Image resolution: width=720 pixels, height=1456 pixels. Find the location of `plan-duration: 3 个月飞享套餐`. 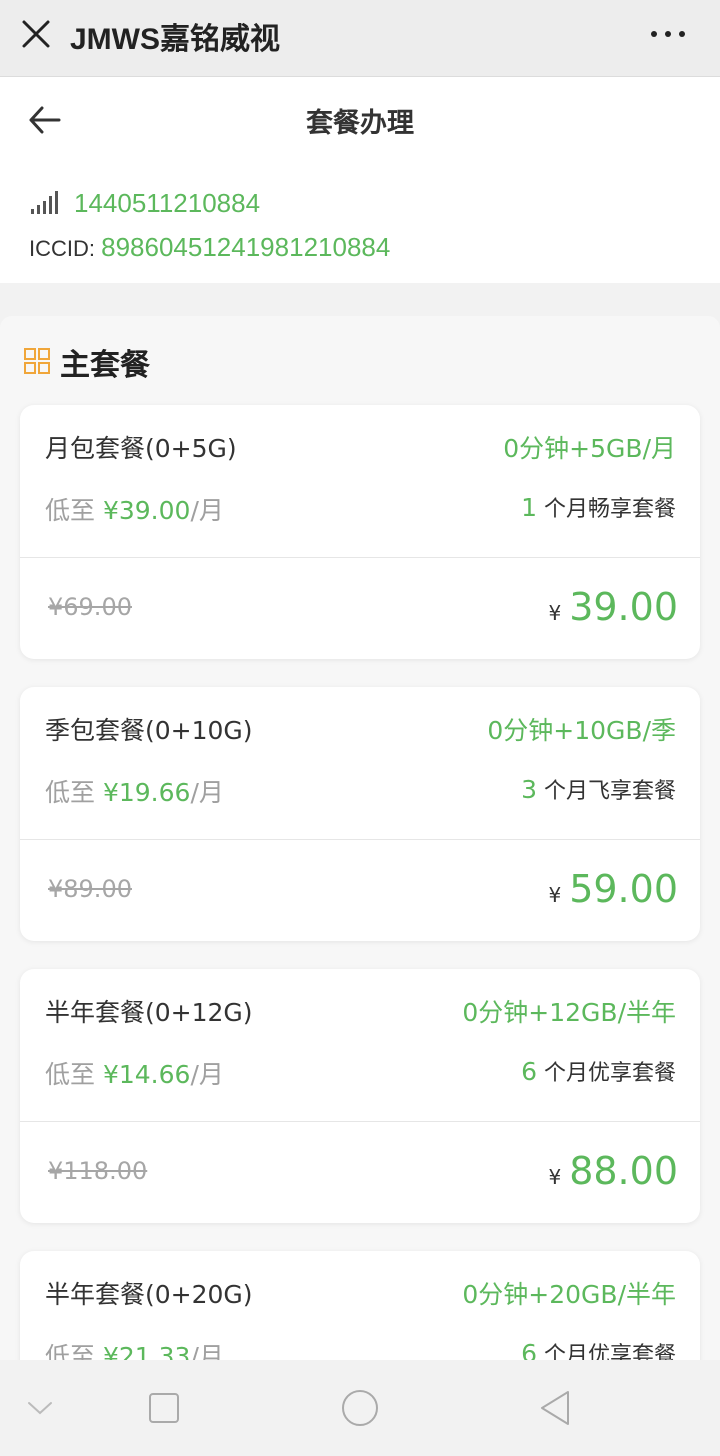

plan-duration: 3 个月飞享套餐 is located at coordinates (598, 789).